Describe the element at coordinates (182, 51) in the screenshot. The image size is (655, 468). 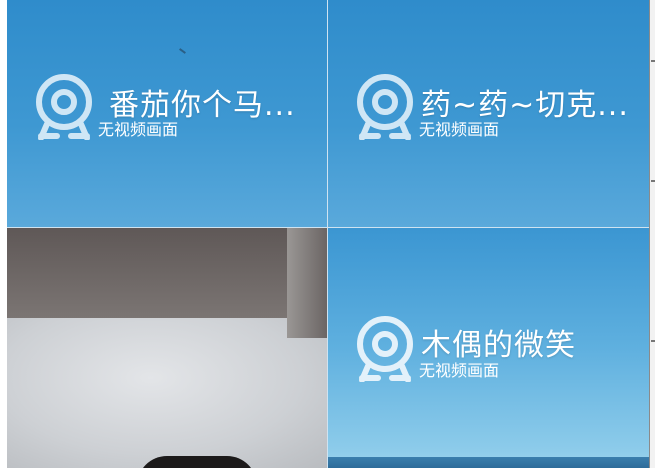
I see `sky-speck` at that location.